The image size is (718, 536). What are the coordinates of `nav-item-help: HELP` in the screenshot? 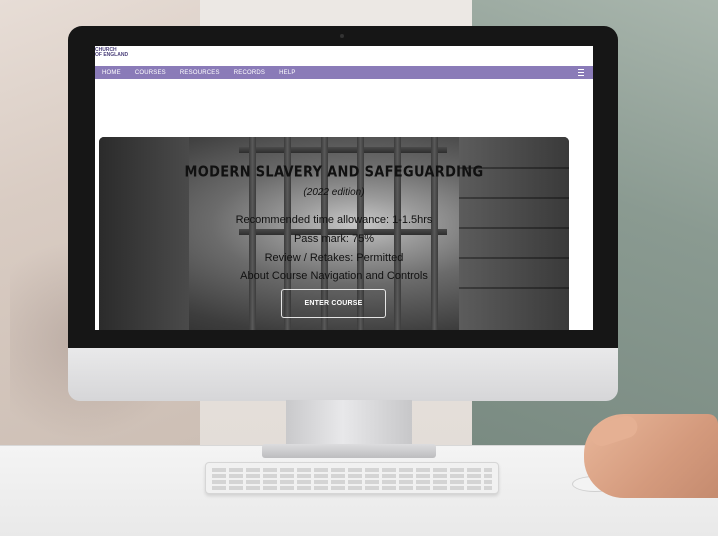 It's located at (287, 73).